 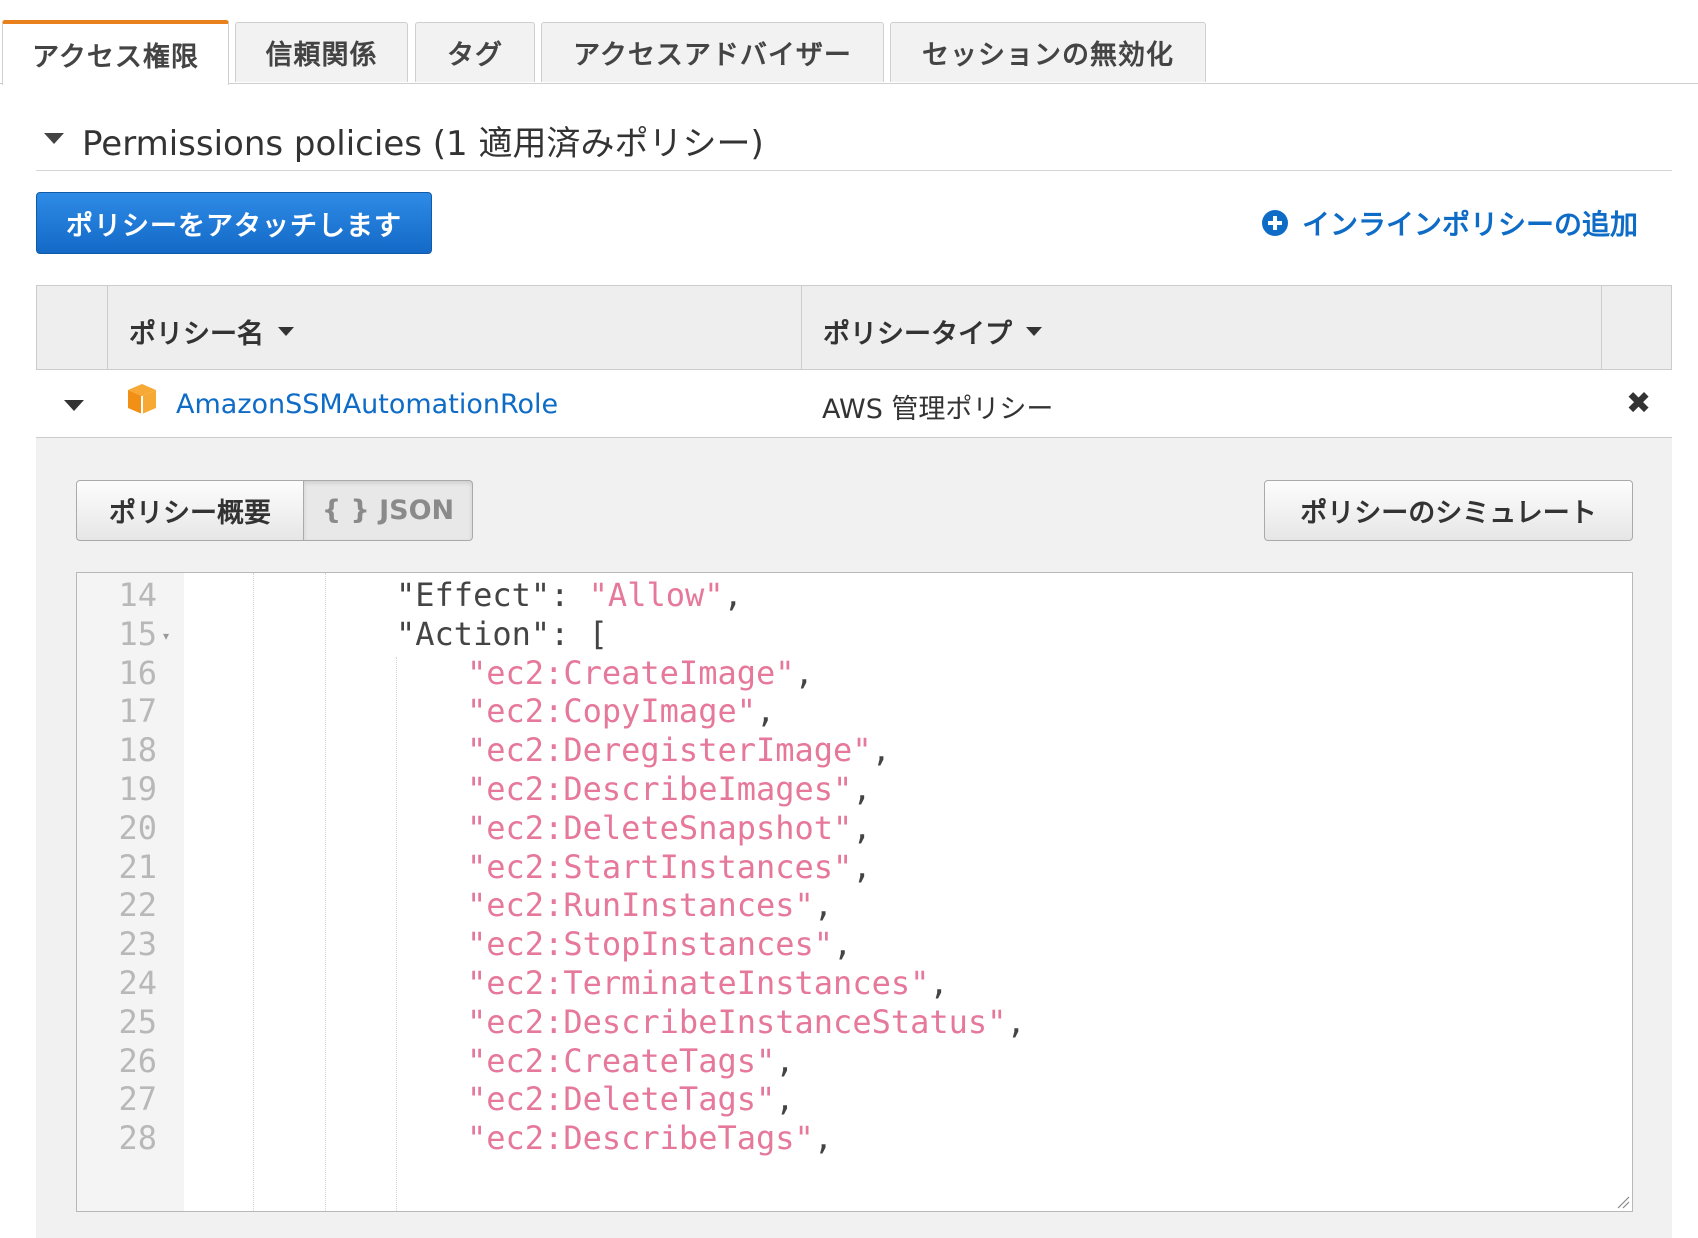 I want to click on code-line: "ec2:DeleteTags",, so click(x=631, y=1099).